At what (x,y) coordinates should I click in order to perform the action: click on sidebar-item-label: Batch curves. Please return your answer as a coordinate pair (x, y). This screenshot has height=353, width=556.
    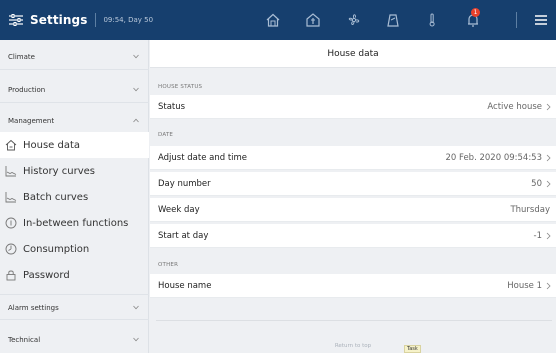
    Looking at the image, I should click on (56, 197).